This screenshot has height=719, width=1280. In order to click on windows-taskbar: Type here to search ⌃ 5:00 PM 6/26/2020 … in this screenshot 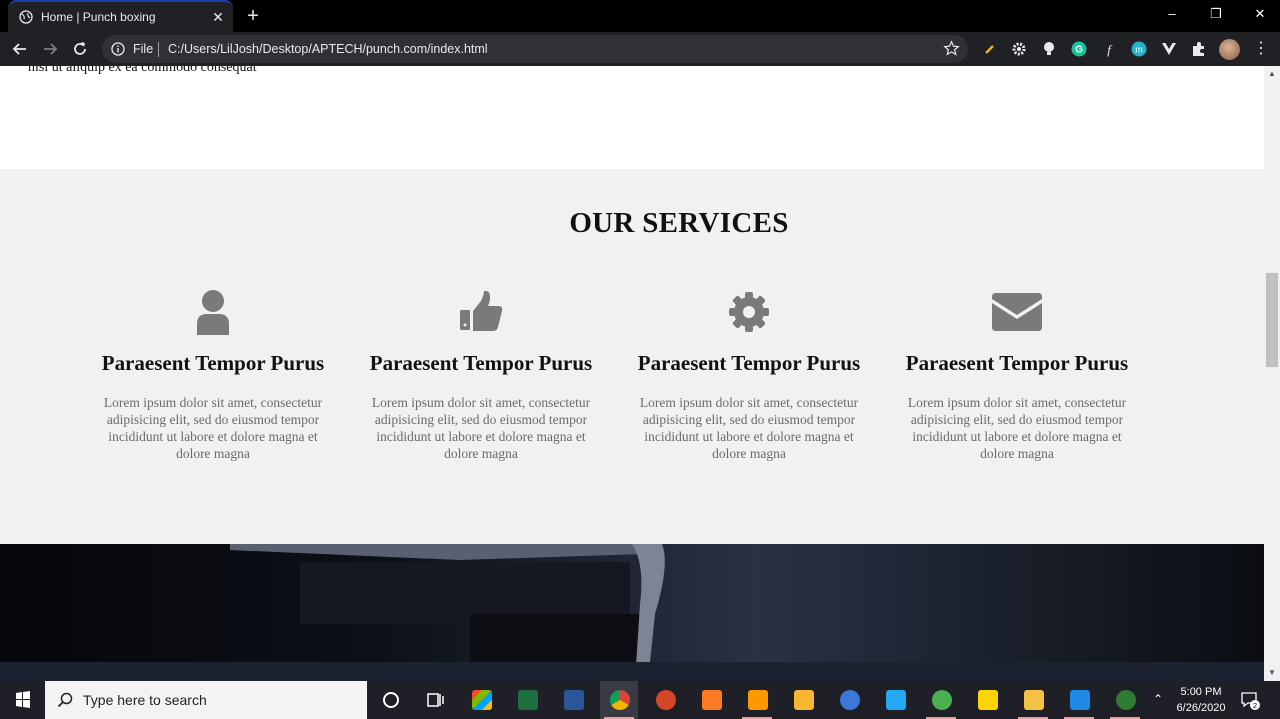, I will do `click(640, 700)`.